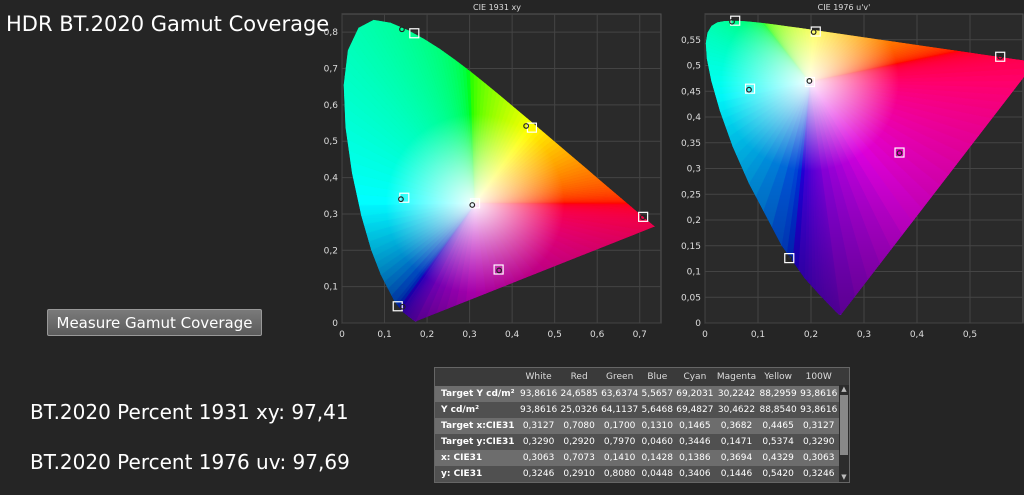 This screenshot has height=495, width=1024. Describe the element at coordinates (778, 442) in the screenshot. I see `table-cell: 0,5374` at that location.